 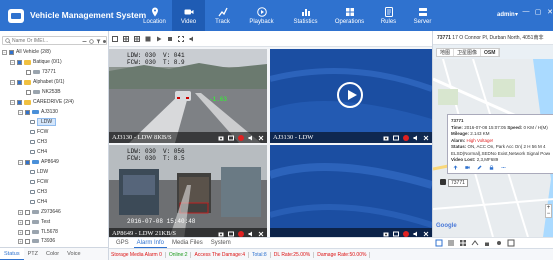 What do you see at coordinates (91, 41) in the screenshot?
I see `refresh-icon` at bounding box center [91, 41].